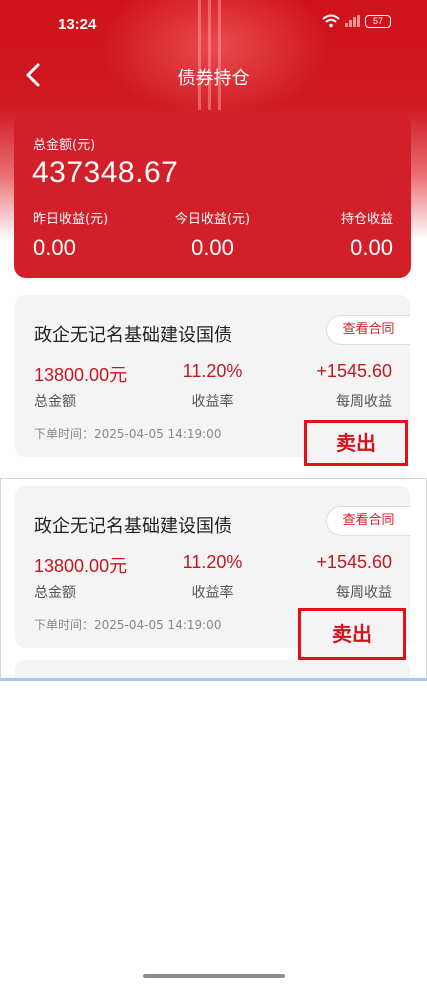 The height and width of the screenshot is (988, 427). What do you see at coordinates (64, 145) in the screenshot?
I see `total-amount-label: 总金额(元)` at bounding box center [64, 145].